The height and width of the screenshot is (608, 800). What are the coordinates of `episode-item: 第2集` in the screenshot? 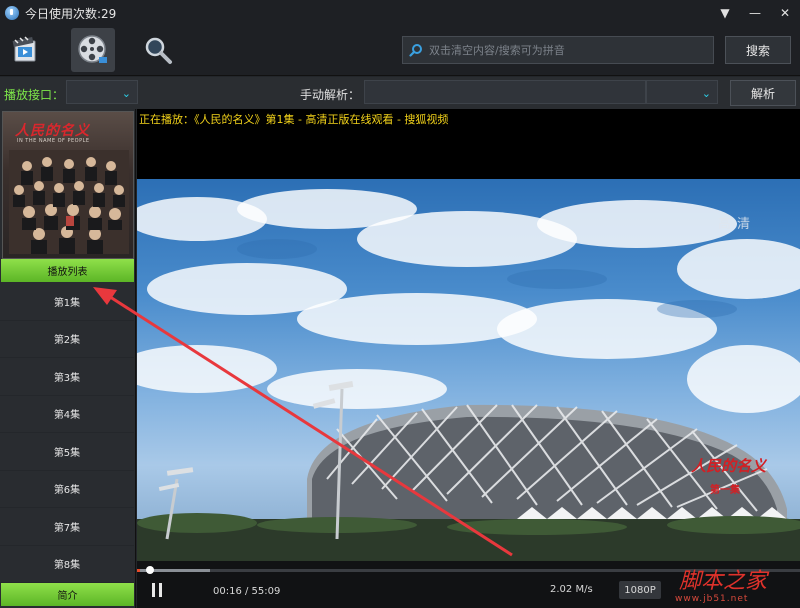 It's located at (67, 339).